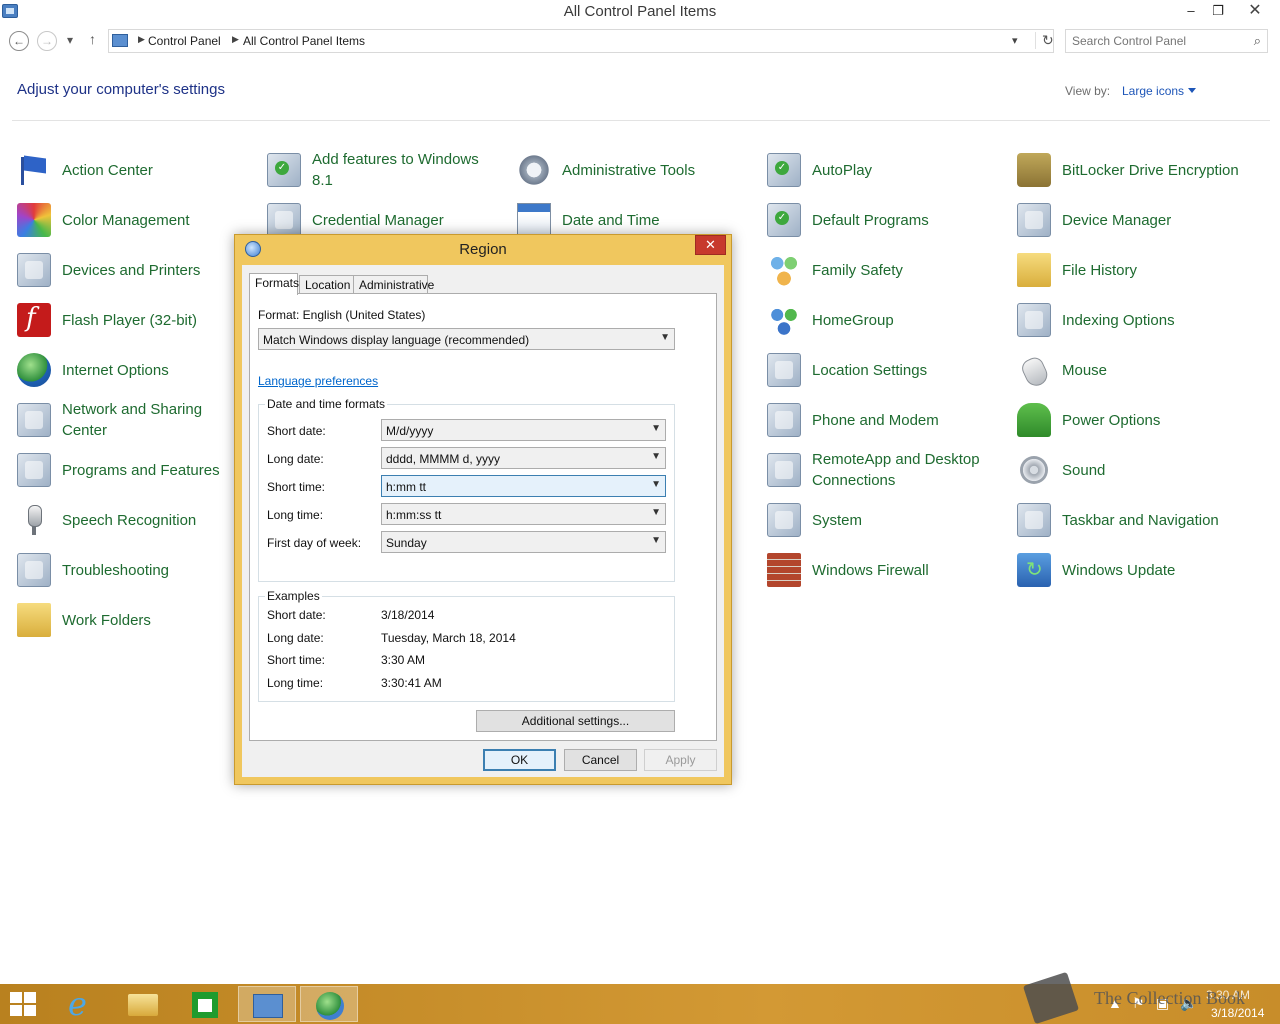 The width and height of the screenshot is (1280, 1024). What do you see at coordinates (637, 170) in the screenshot?
I see `cp-item-administrative-tools: Administrative Tools` at bounding box center [637, 170].